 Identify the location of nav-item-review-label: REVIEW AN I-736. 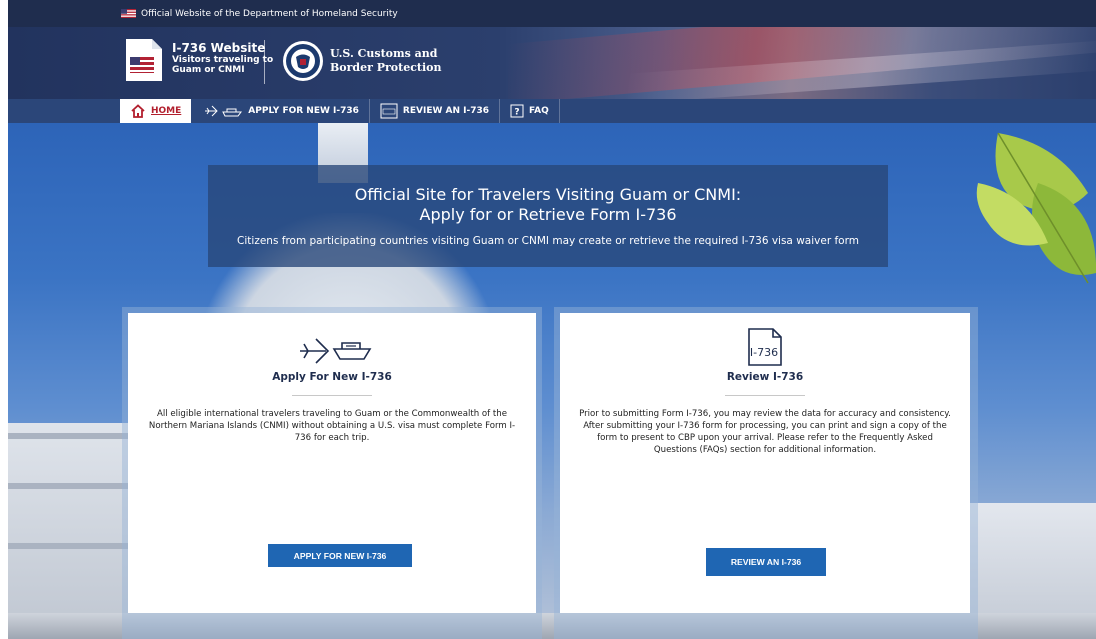
(446, 111).